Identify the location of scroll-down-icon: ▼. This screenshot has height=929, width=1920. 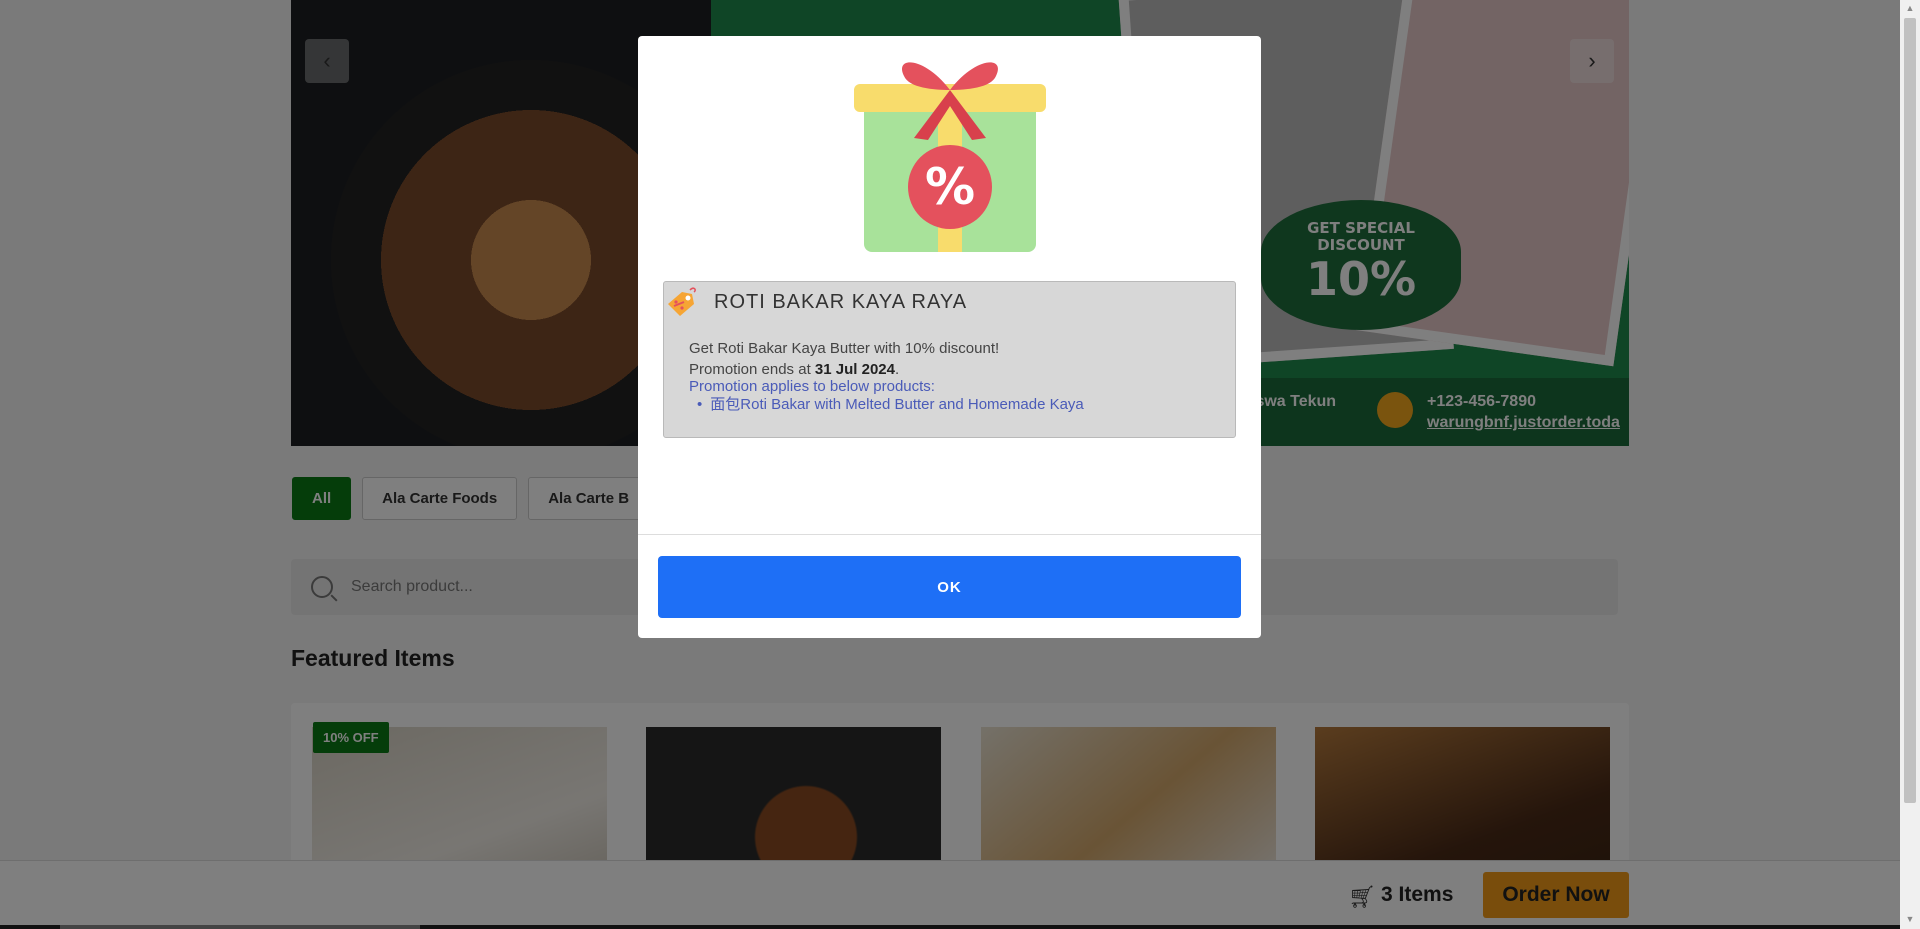
(1910, 919).